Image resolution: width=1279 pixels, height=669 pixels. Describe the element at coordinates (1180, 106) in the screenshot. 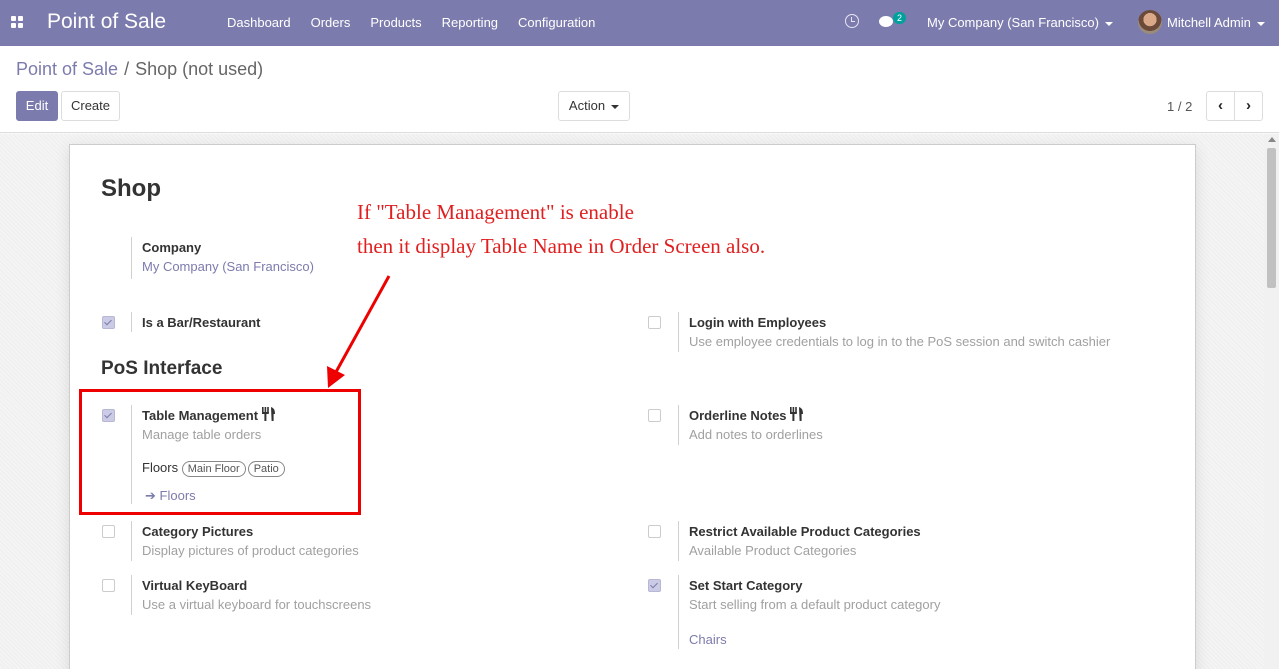

I see `pager-value: 1 / 2` at that location.